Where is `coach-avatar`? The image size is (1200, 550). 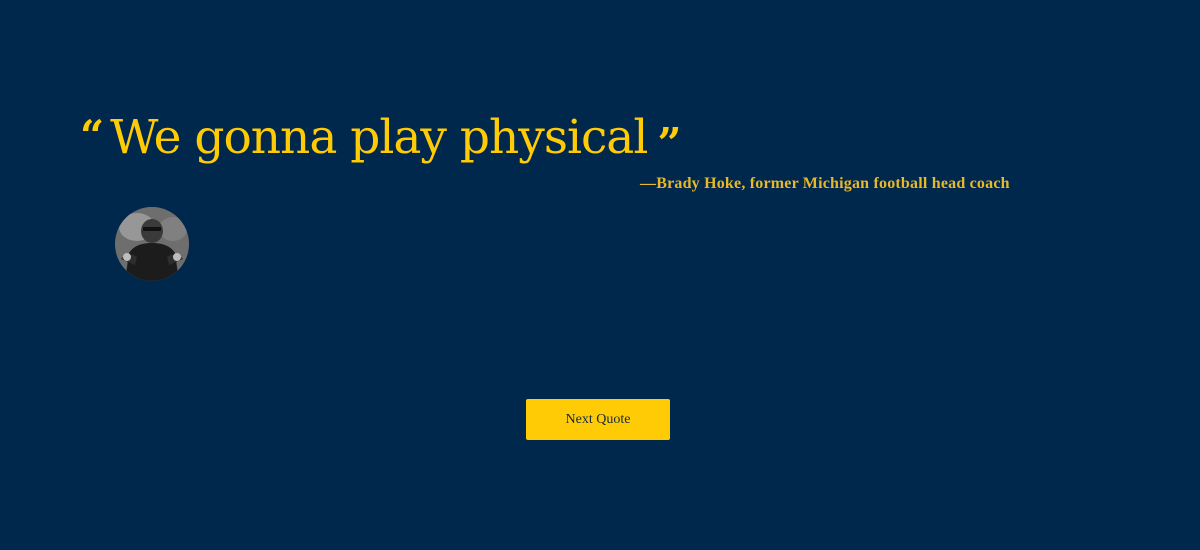 coach-avatar is located at coordinates (152, 244).